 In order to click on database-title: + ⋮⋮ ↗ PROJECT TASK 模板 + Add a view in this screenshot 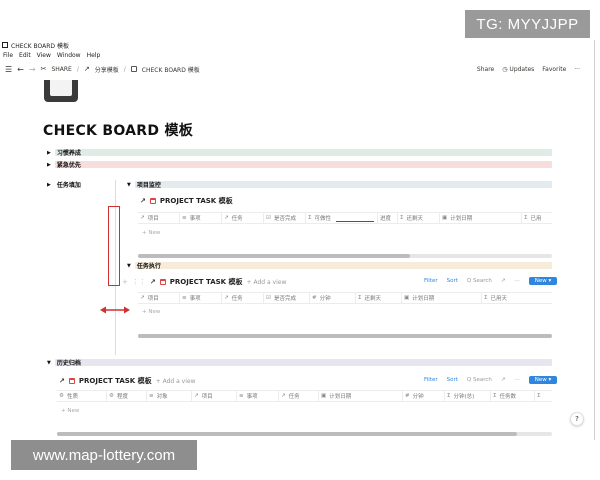, I will do `click(204, 282)`.